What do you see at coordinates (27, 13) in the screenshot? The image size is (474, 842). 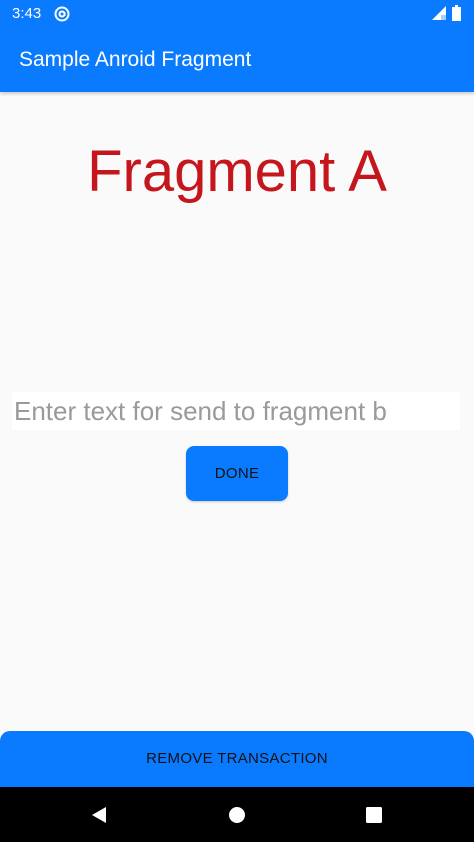 I see `status-time: 3:43` at bounding box center [27, 13].